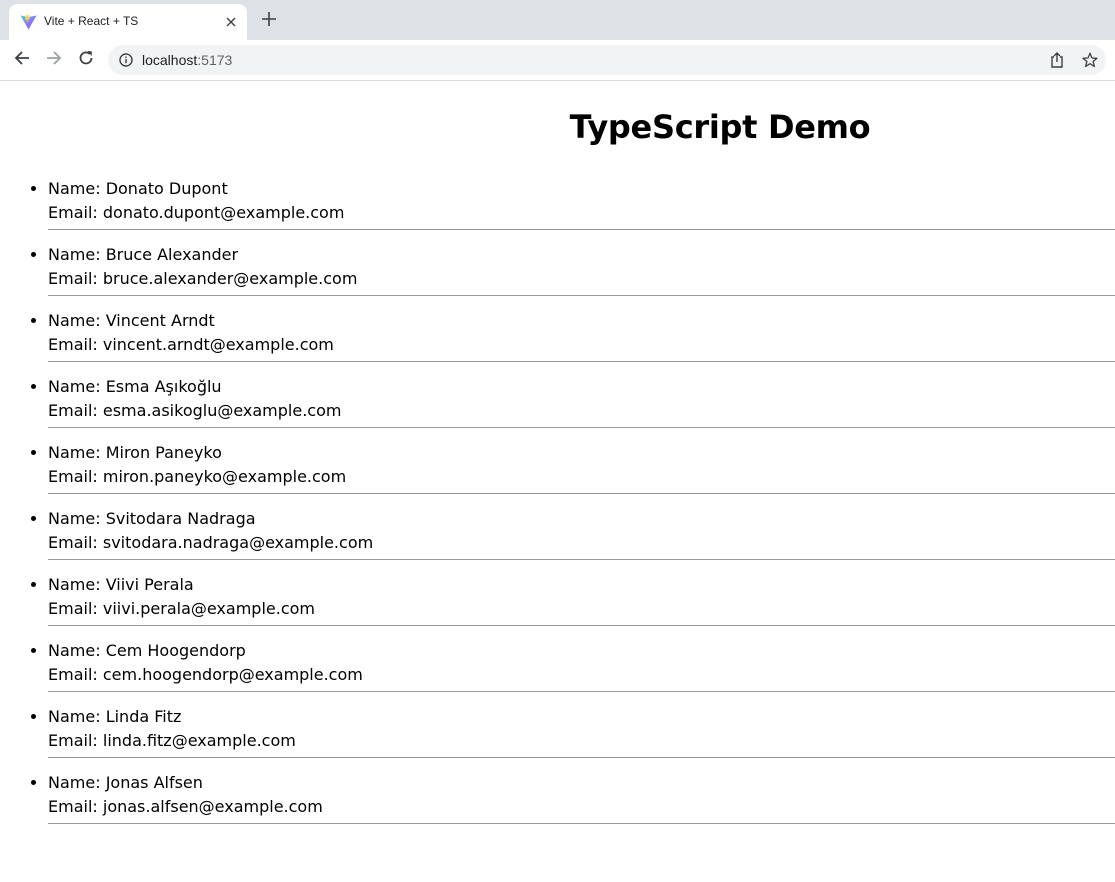  What do you see at coordinates (163, 452) in the screenshot?
I see `user-name: Miron Paneyko` at bounding box center [163, 452].